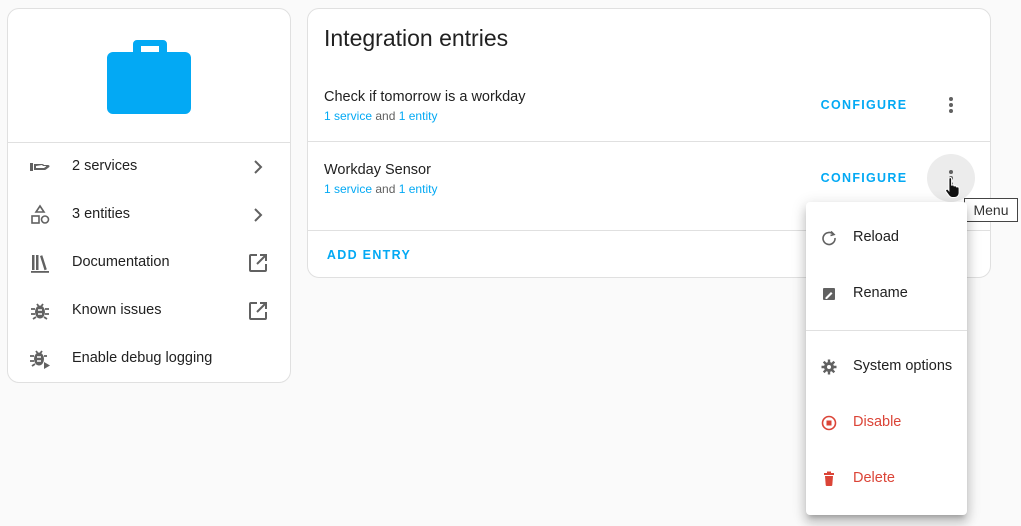 This screenshot has height=526, width=1021. What do you see at coordinates (369, 255) in the screenshot?
I see `add-entry-button: ADD ENTRY` at bounding box center [369, 255].